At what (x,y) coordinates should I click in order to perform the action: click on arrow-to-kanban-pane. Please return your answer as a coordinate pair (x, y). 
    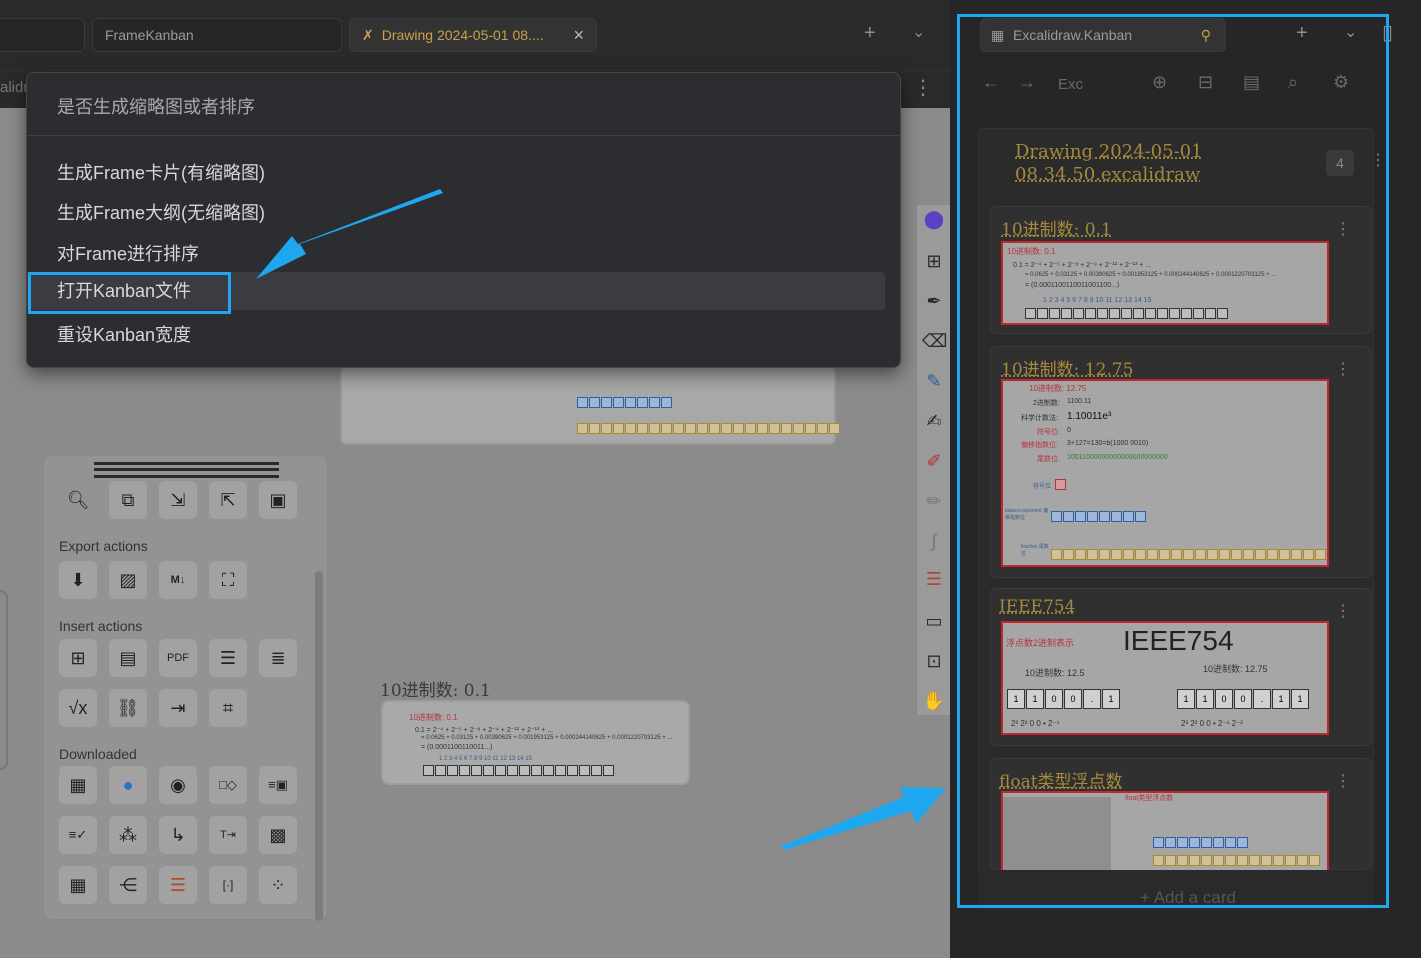
    Looking at the image, I should click on (863, 818).